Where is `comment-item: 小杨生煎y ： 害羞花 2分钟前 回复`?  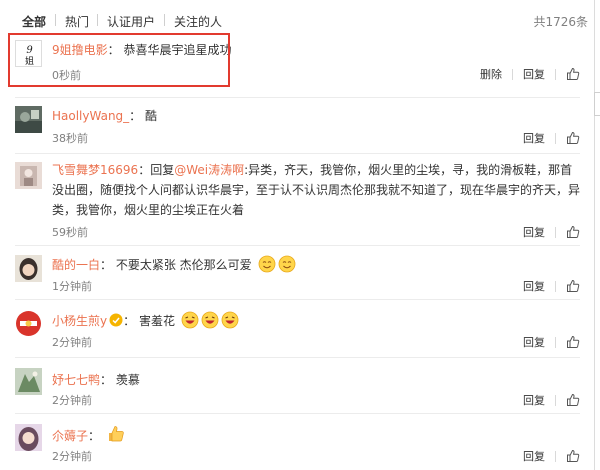
comment-item: 小杨生煎y ： 害羞花 2分钟前 回复 is located at coordinates (297, 328).